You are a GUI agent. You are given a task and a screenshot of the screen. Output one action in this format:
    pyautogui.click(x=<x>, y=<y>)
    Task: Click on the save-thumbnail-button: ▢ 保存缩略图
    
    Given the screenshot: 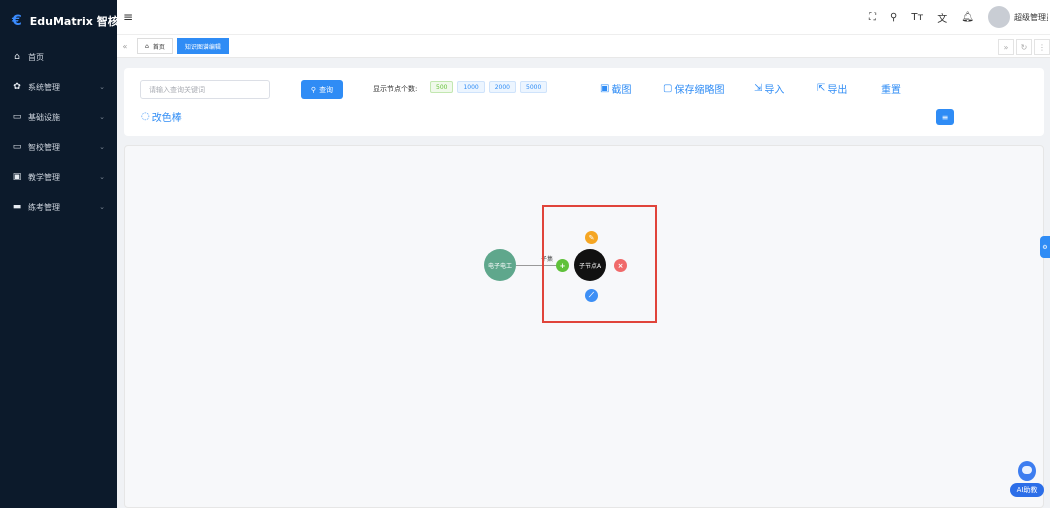 What is the action you would take?
    pyautogui.click(x=693, y=88)
    